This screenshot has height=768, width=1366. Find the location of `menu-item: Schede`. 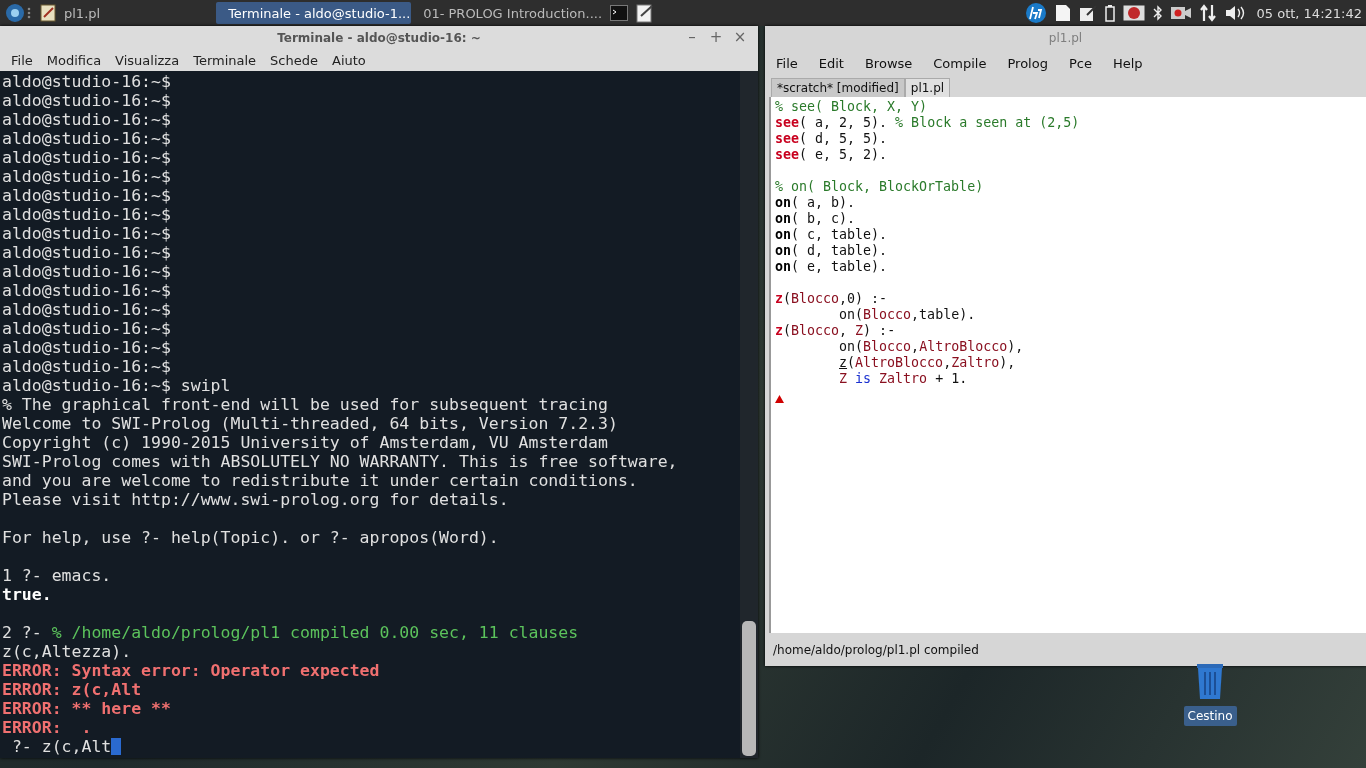

menu-item: Schede is located at coordinates (294, 60).